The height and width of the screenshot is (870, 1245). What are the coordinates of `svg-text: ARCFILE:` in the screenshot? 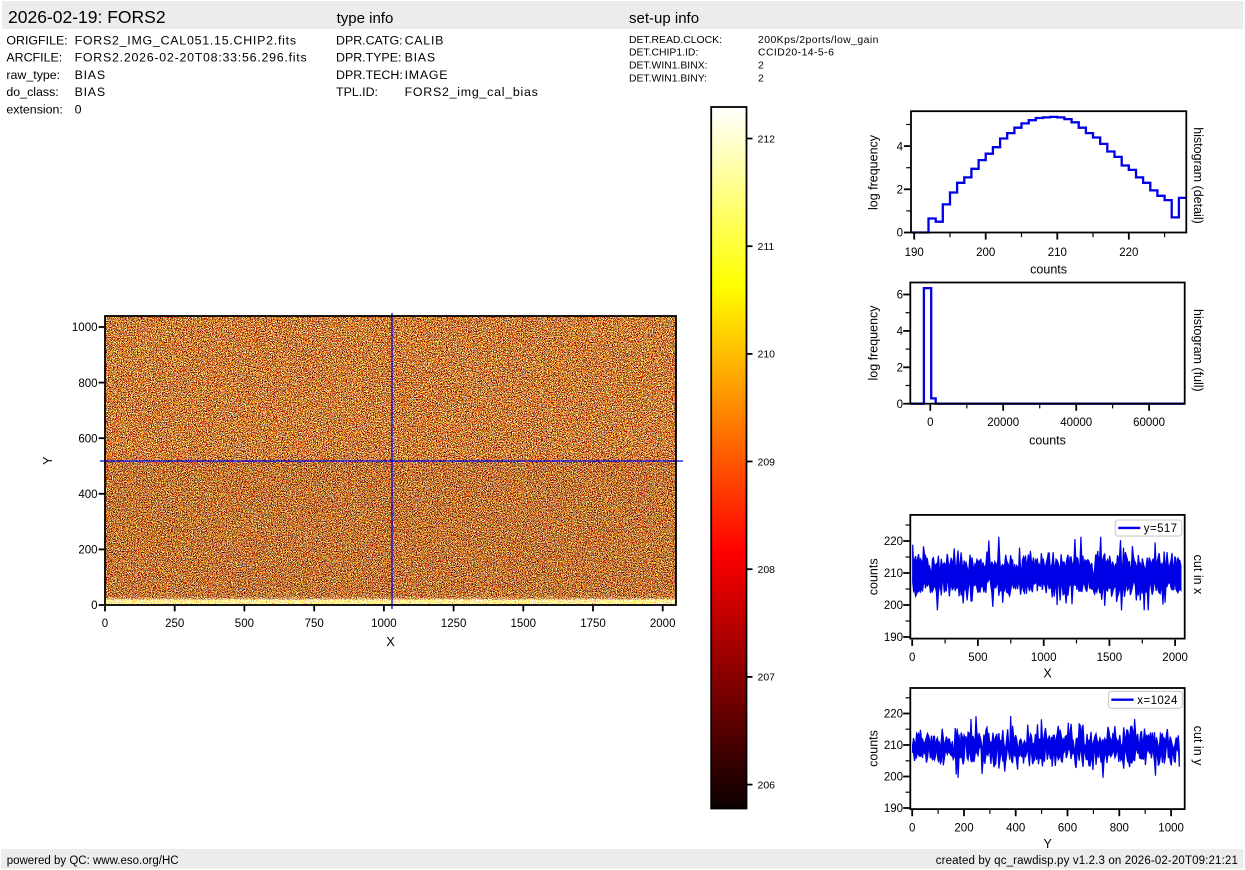 It's located at (34, 58).